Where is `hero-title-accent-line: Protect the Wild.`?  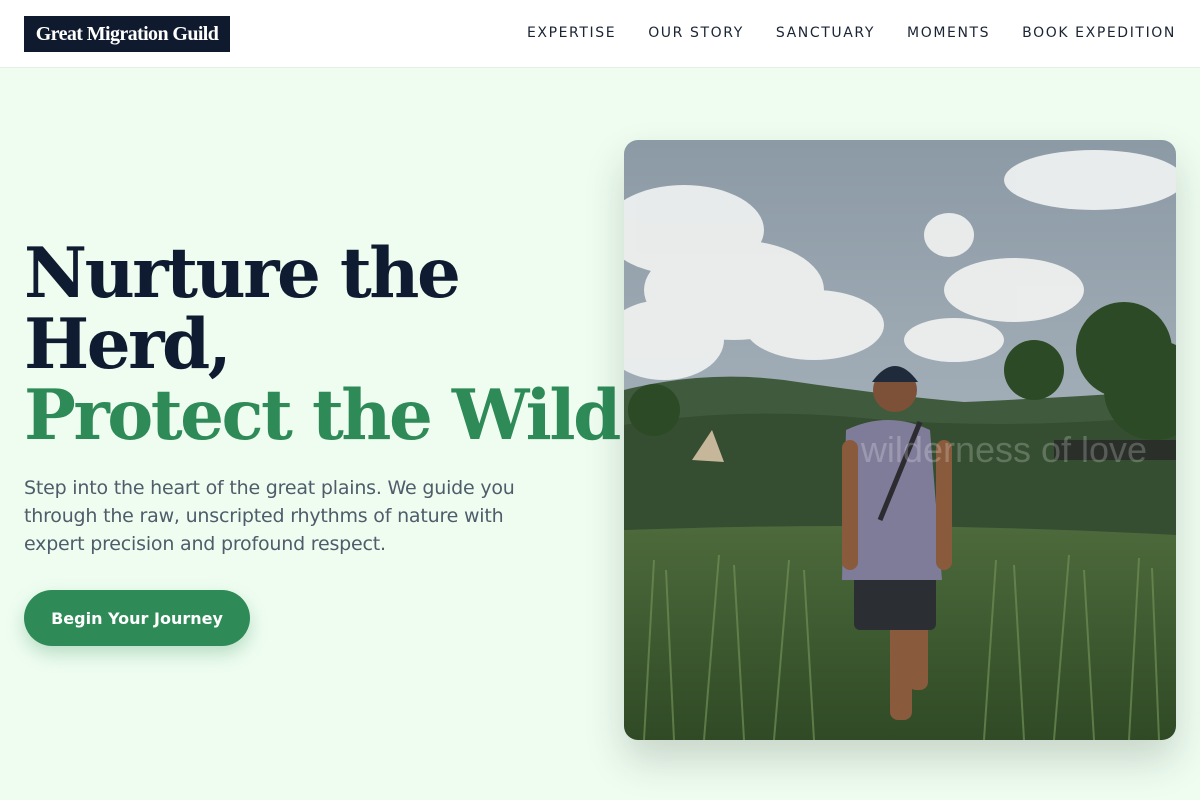 hero-title-accent-line: Protect the Wild. is located at coordinates (333, 415).